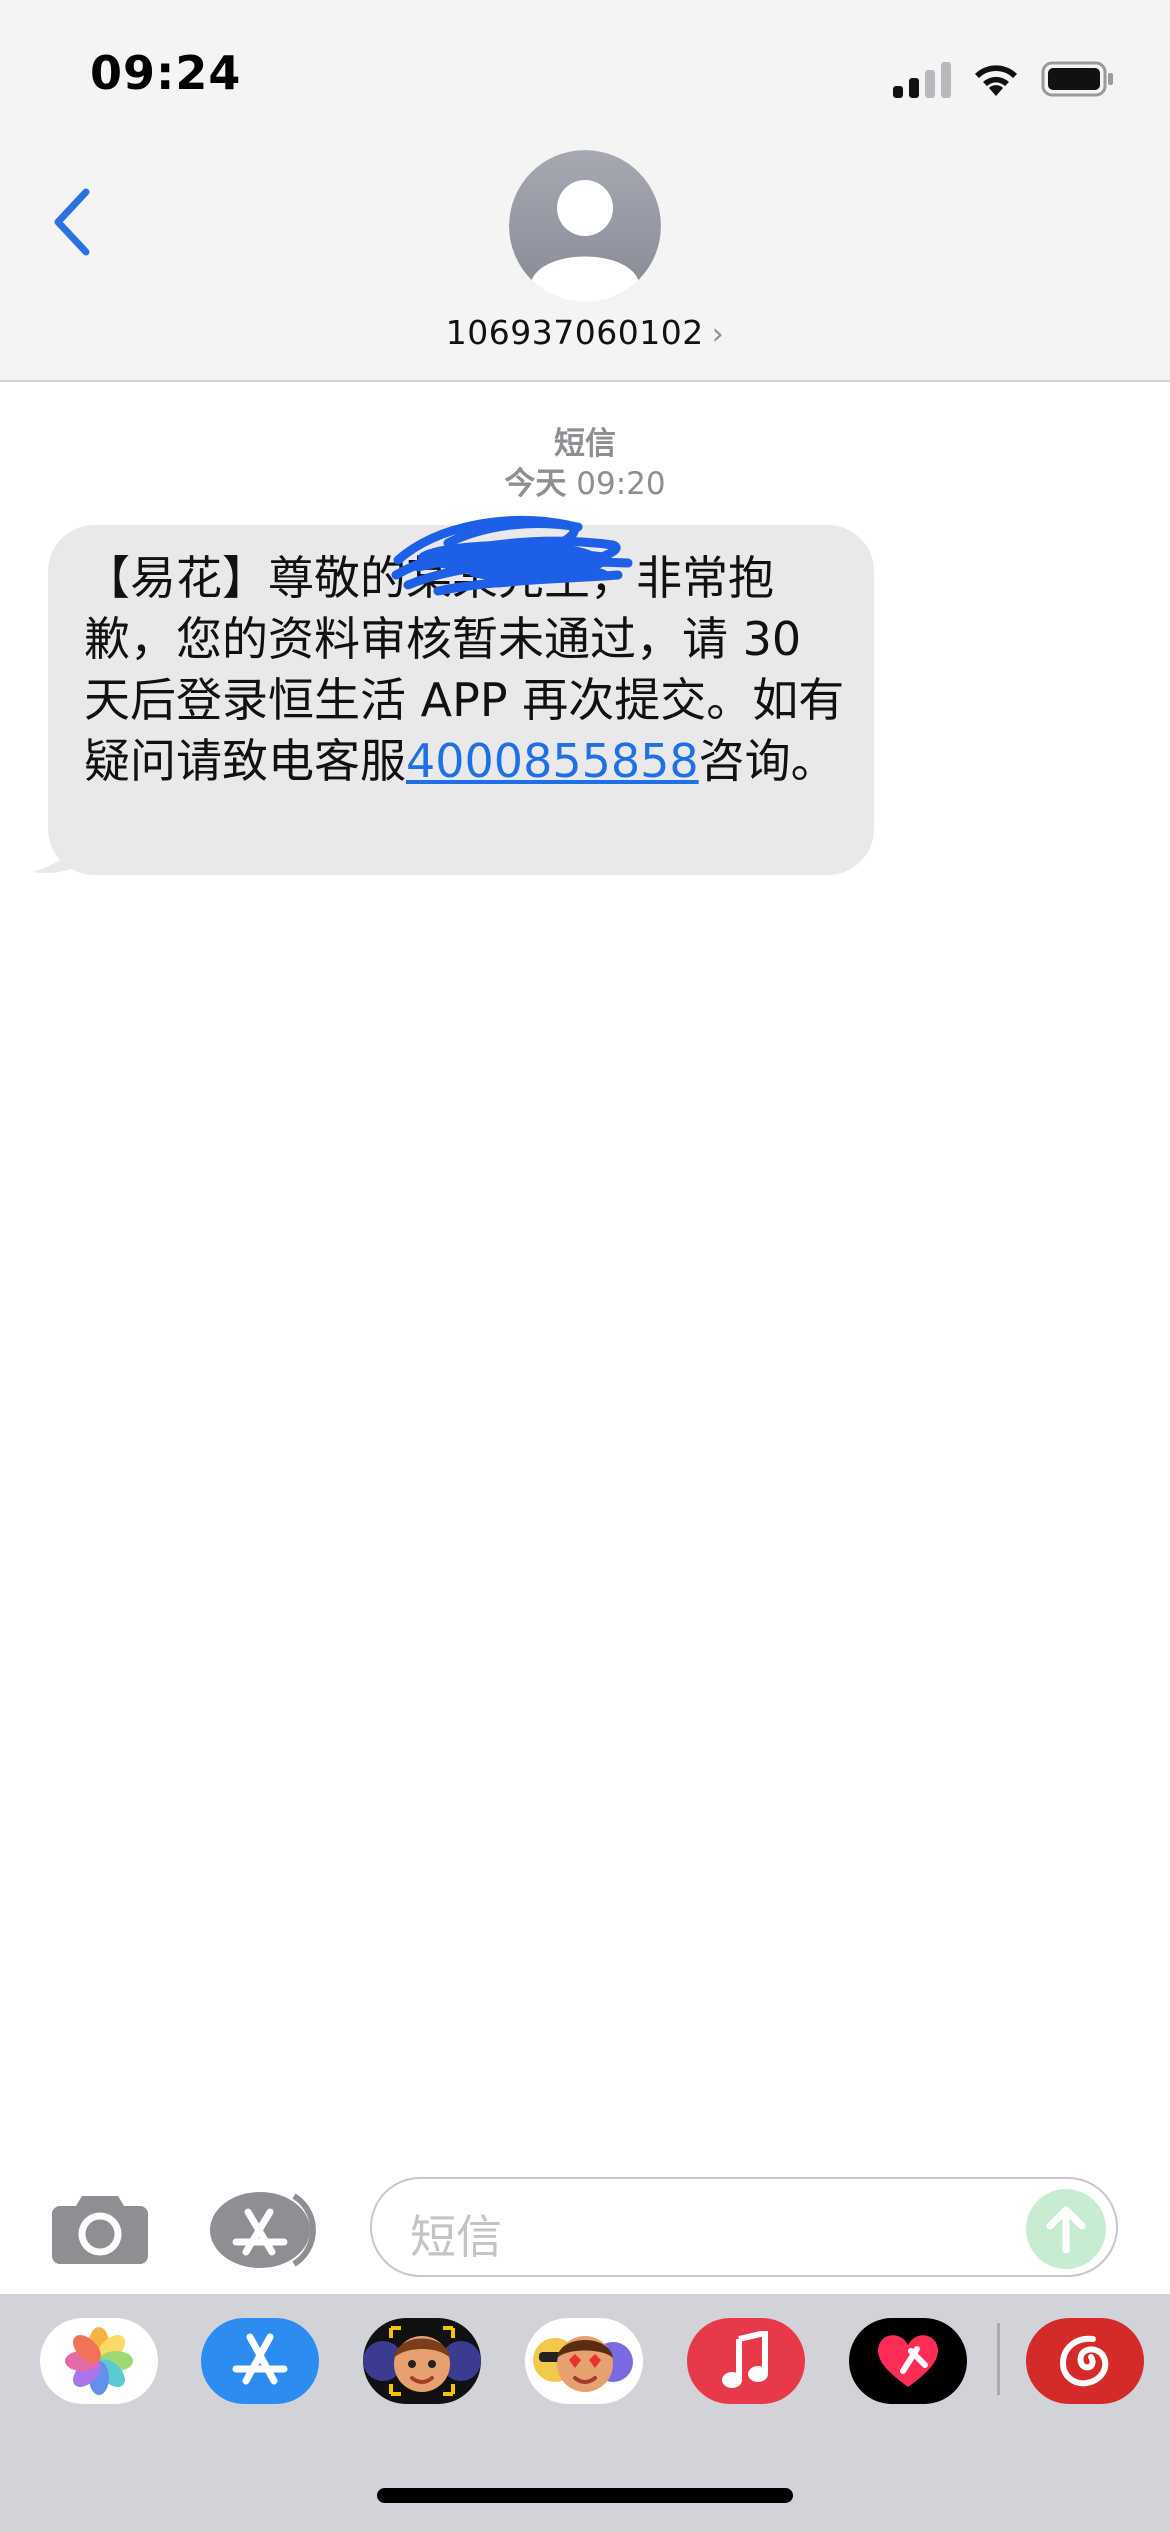 Image resolution: width=1170 pixels, height=2532 pixels. I want to click on contact-avatar, so click(585, 226).